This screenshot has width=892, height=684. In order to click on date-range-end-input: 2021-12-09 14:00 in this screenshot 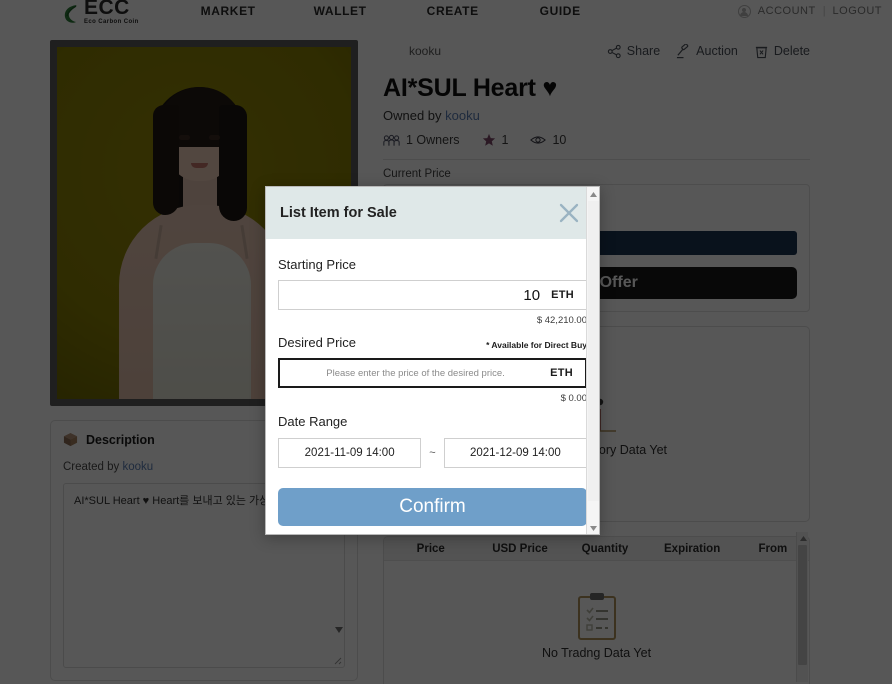, I will do `click(515, 453)`.